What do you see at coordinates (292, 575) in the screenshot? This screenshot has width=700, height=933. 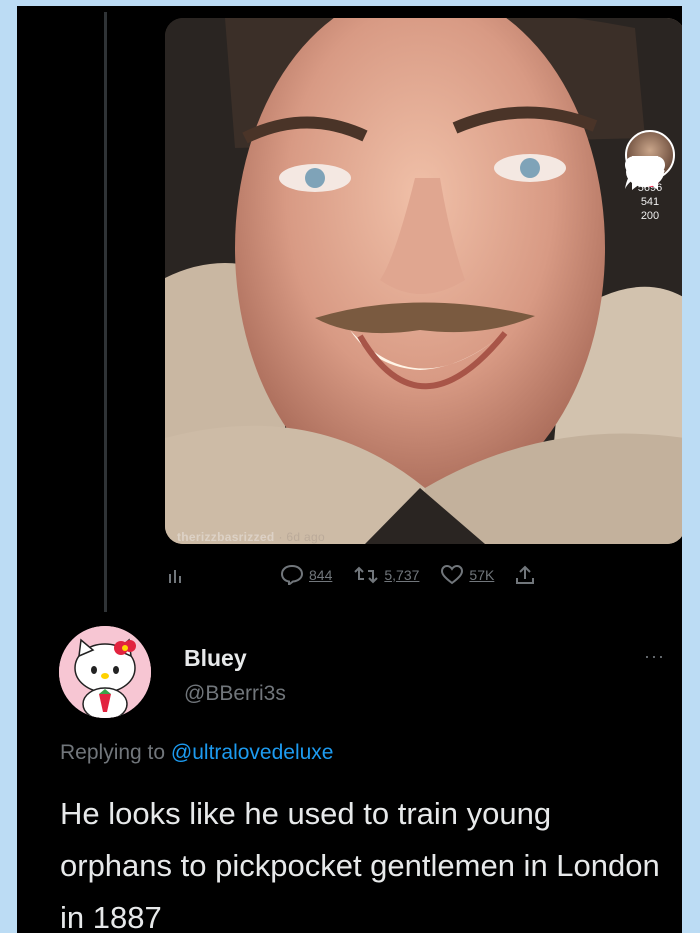 I see `reply-icon` at bounding box center [292, 575].